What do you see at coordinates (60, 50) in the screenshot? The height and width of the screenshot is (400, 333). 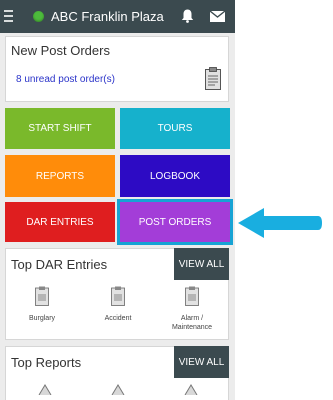 I see `card-title: New Post Orders` at bounding box center [60, 50].